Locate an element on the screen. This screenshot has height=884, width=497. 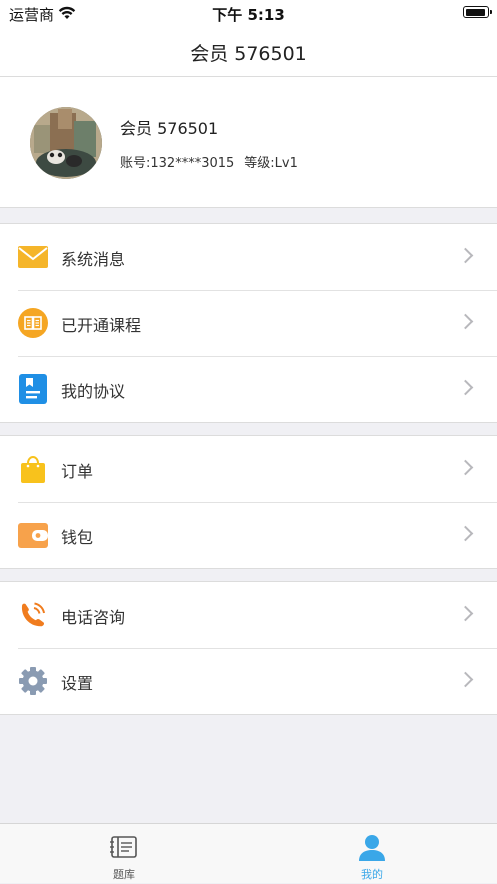
tab-question-bank: 题库 is located at coordinates (124, 854).